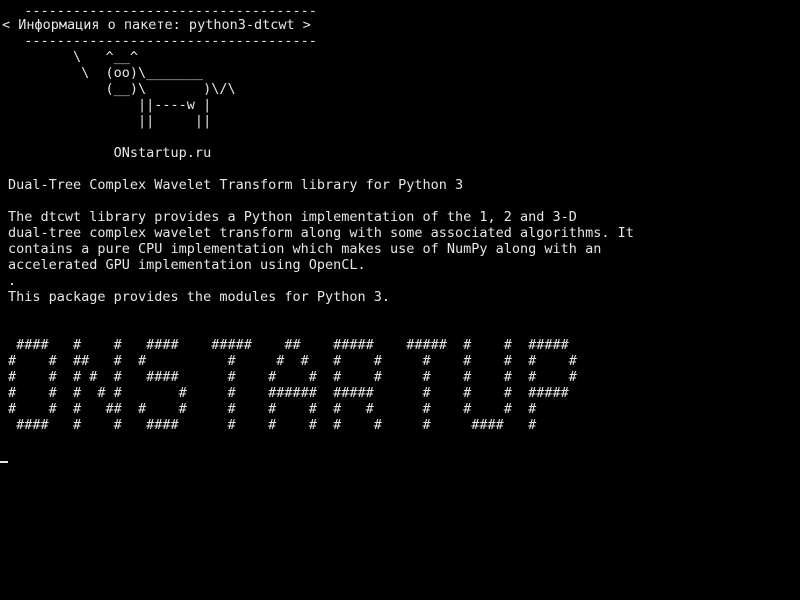 This screenshot has width=800, height=600. What do you see at coordinates (292, 361) in the screenshot?
I see `ascii-banner-line: # # ## # # # # # # # # # # # #` at bounding box center [292, 361].